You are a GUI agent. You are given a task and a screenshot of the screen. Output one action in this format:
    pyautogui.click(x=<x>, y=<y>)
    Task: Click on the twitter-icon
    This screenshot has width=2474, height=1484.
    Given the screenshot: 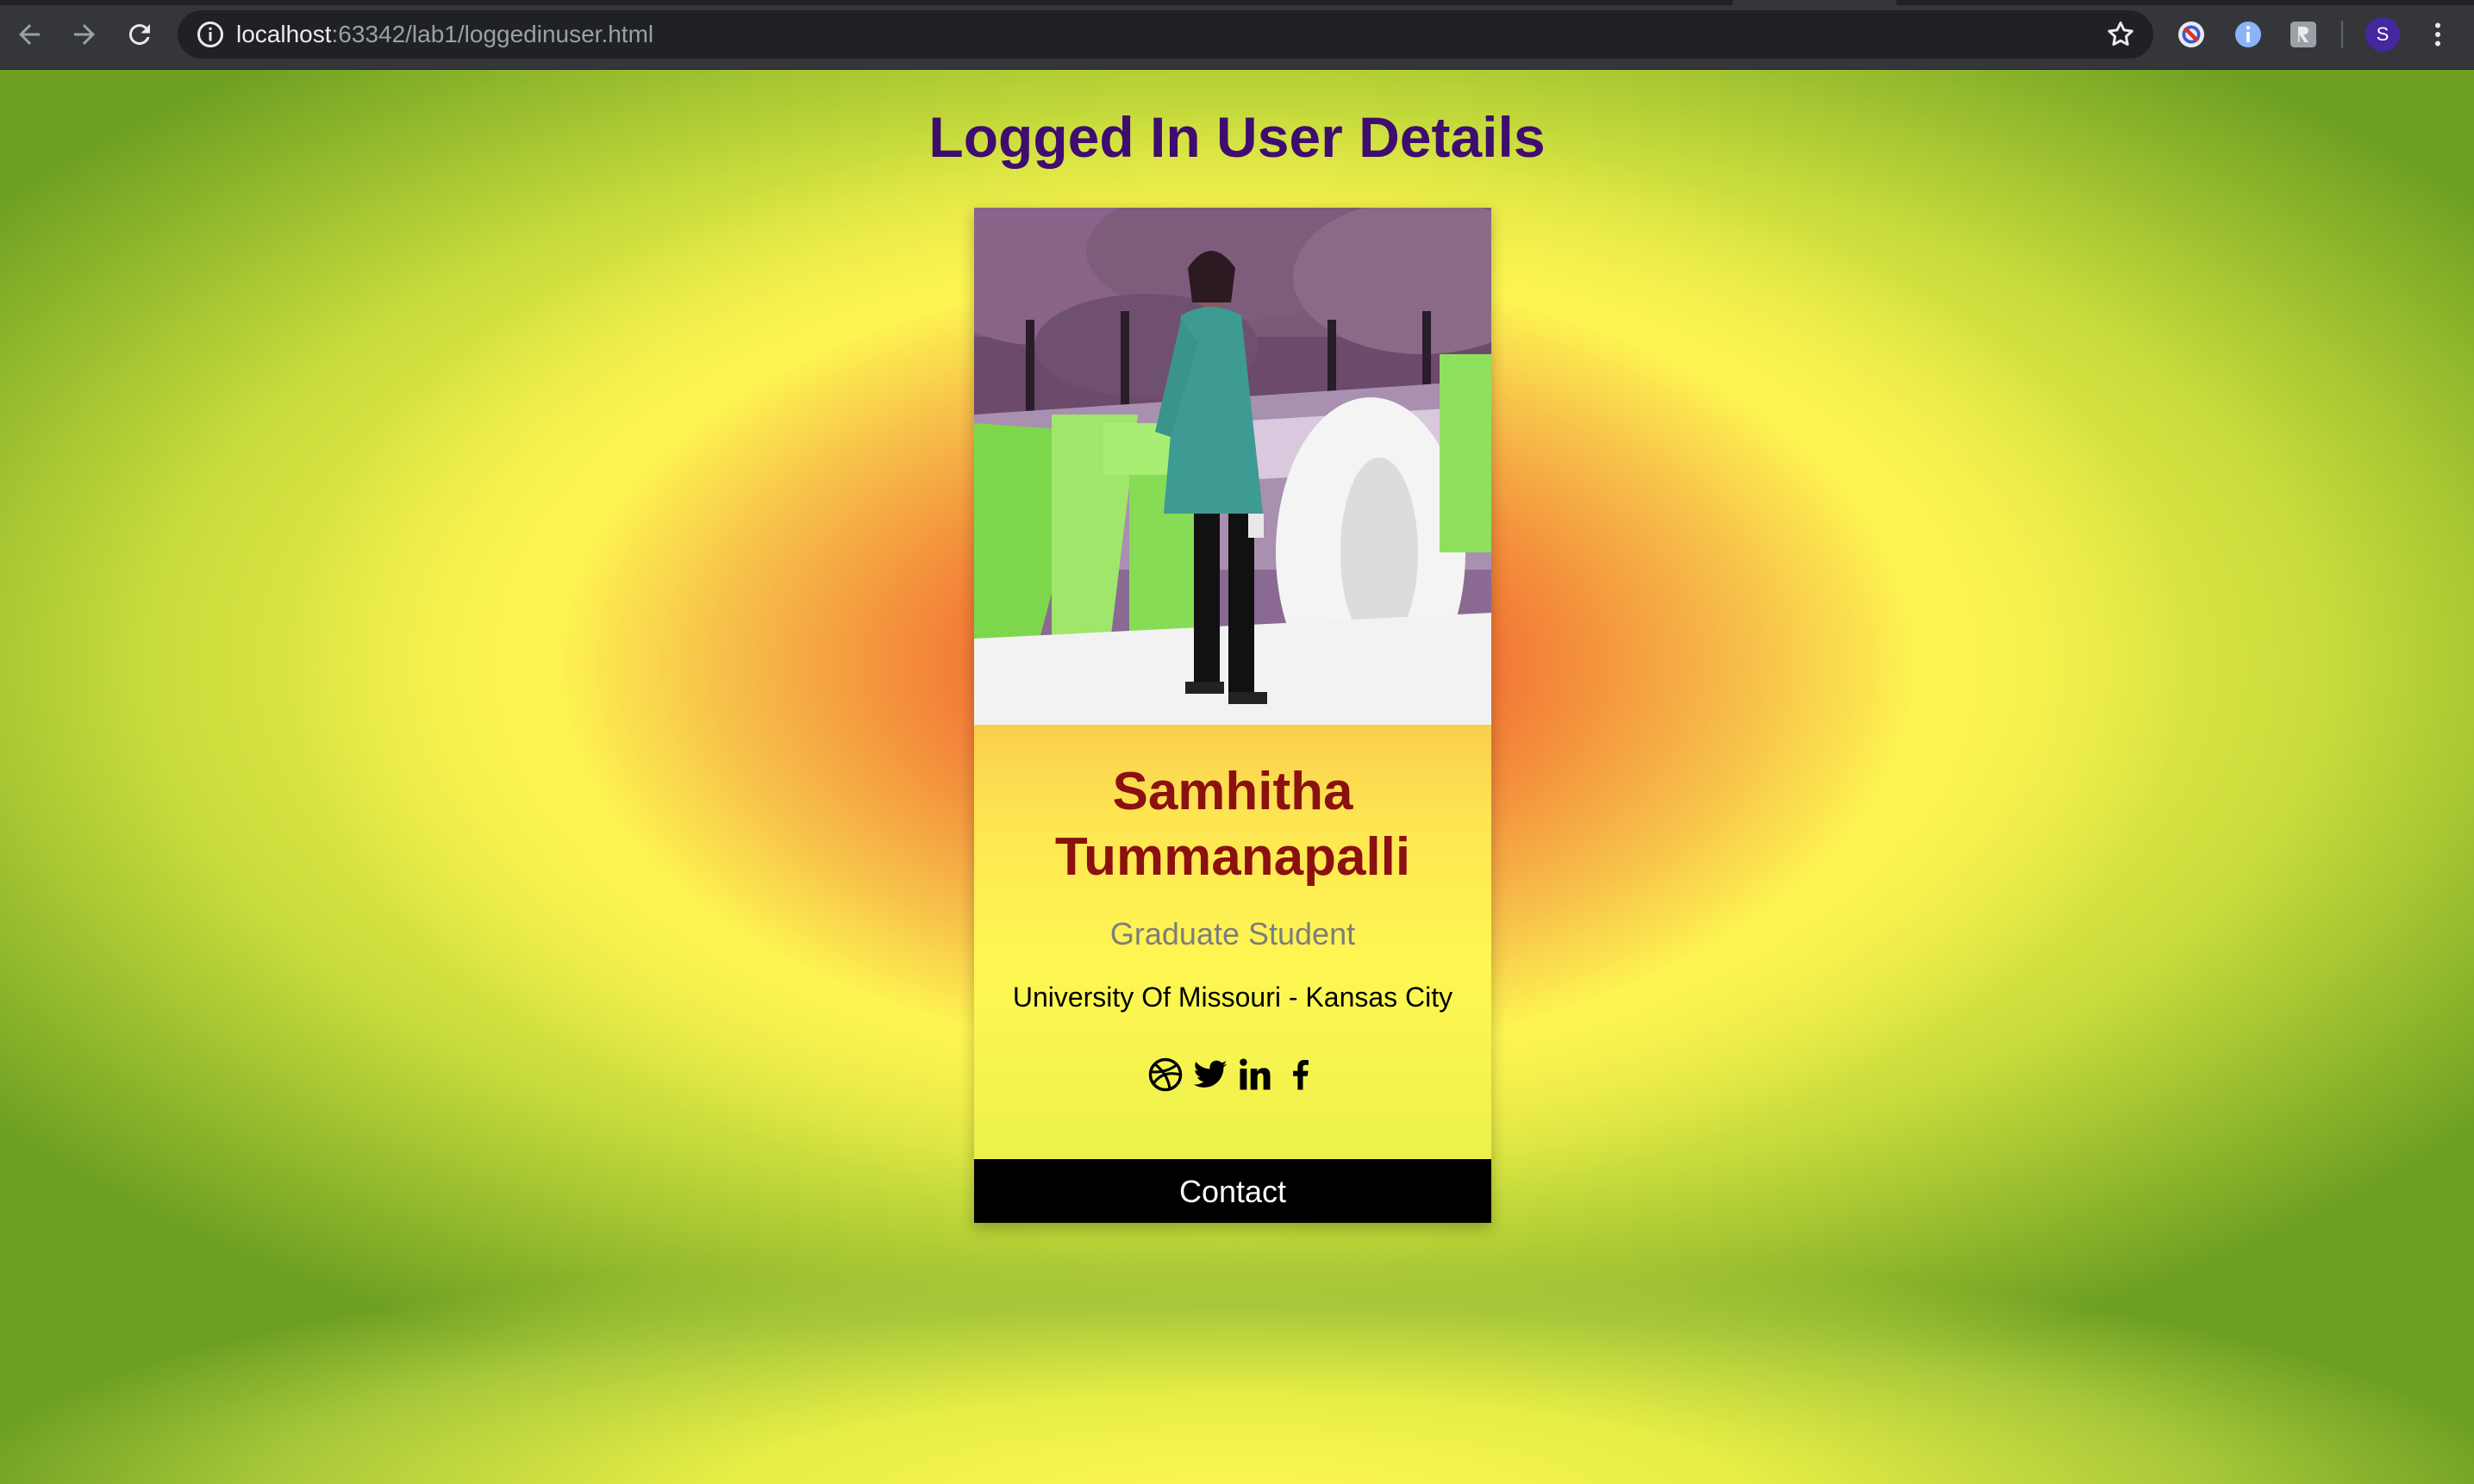 What is the action you would take?
    pyautogui.click(x=1210, y=1075)
    